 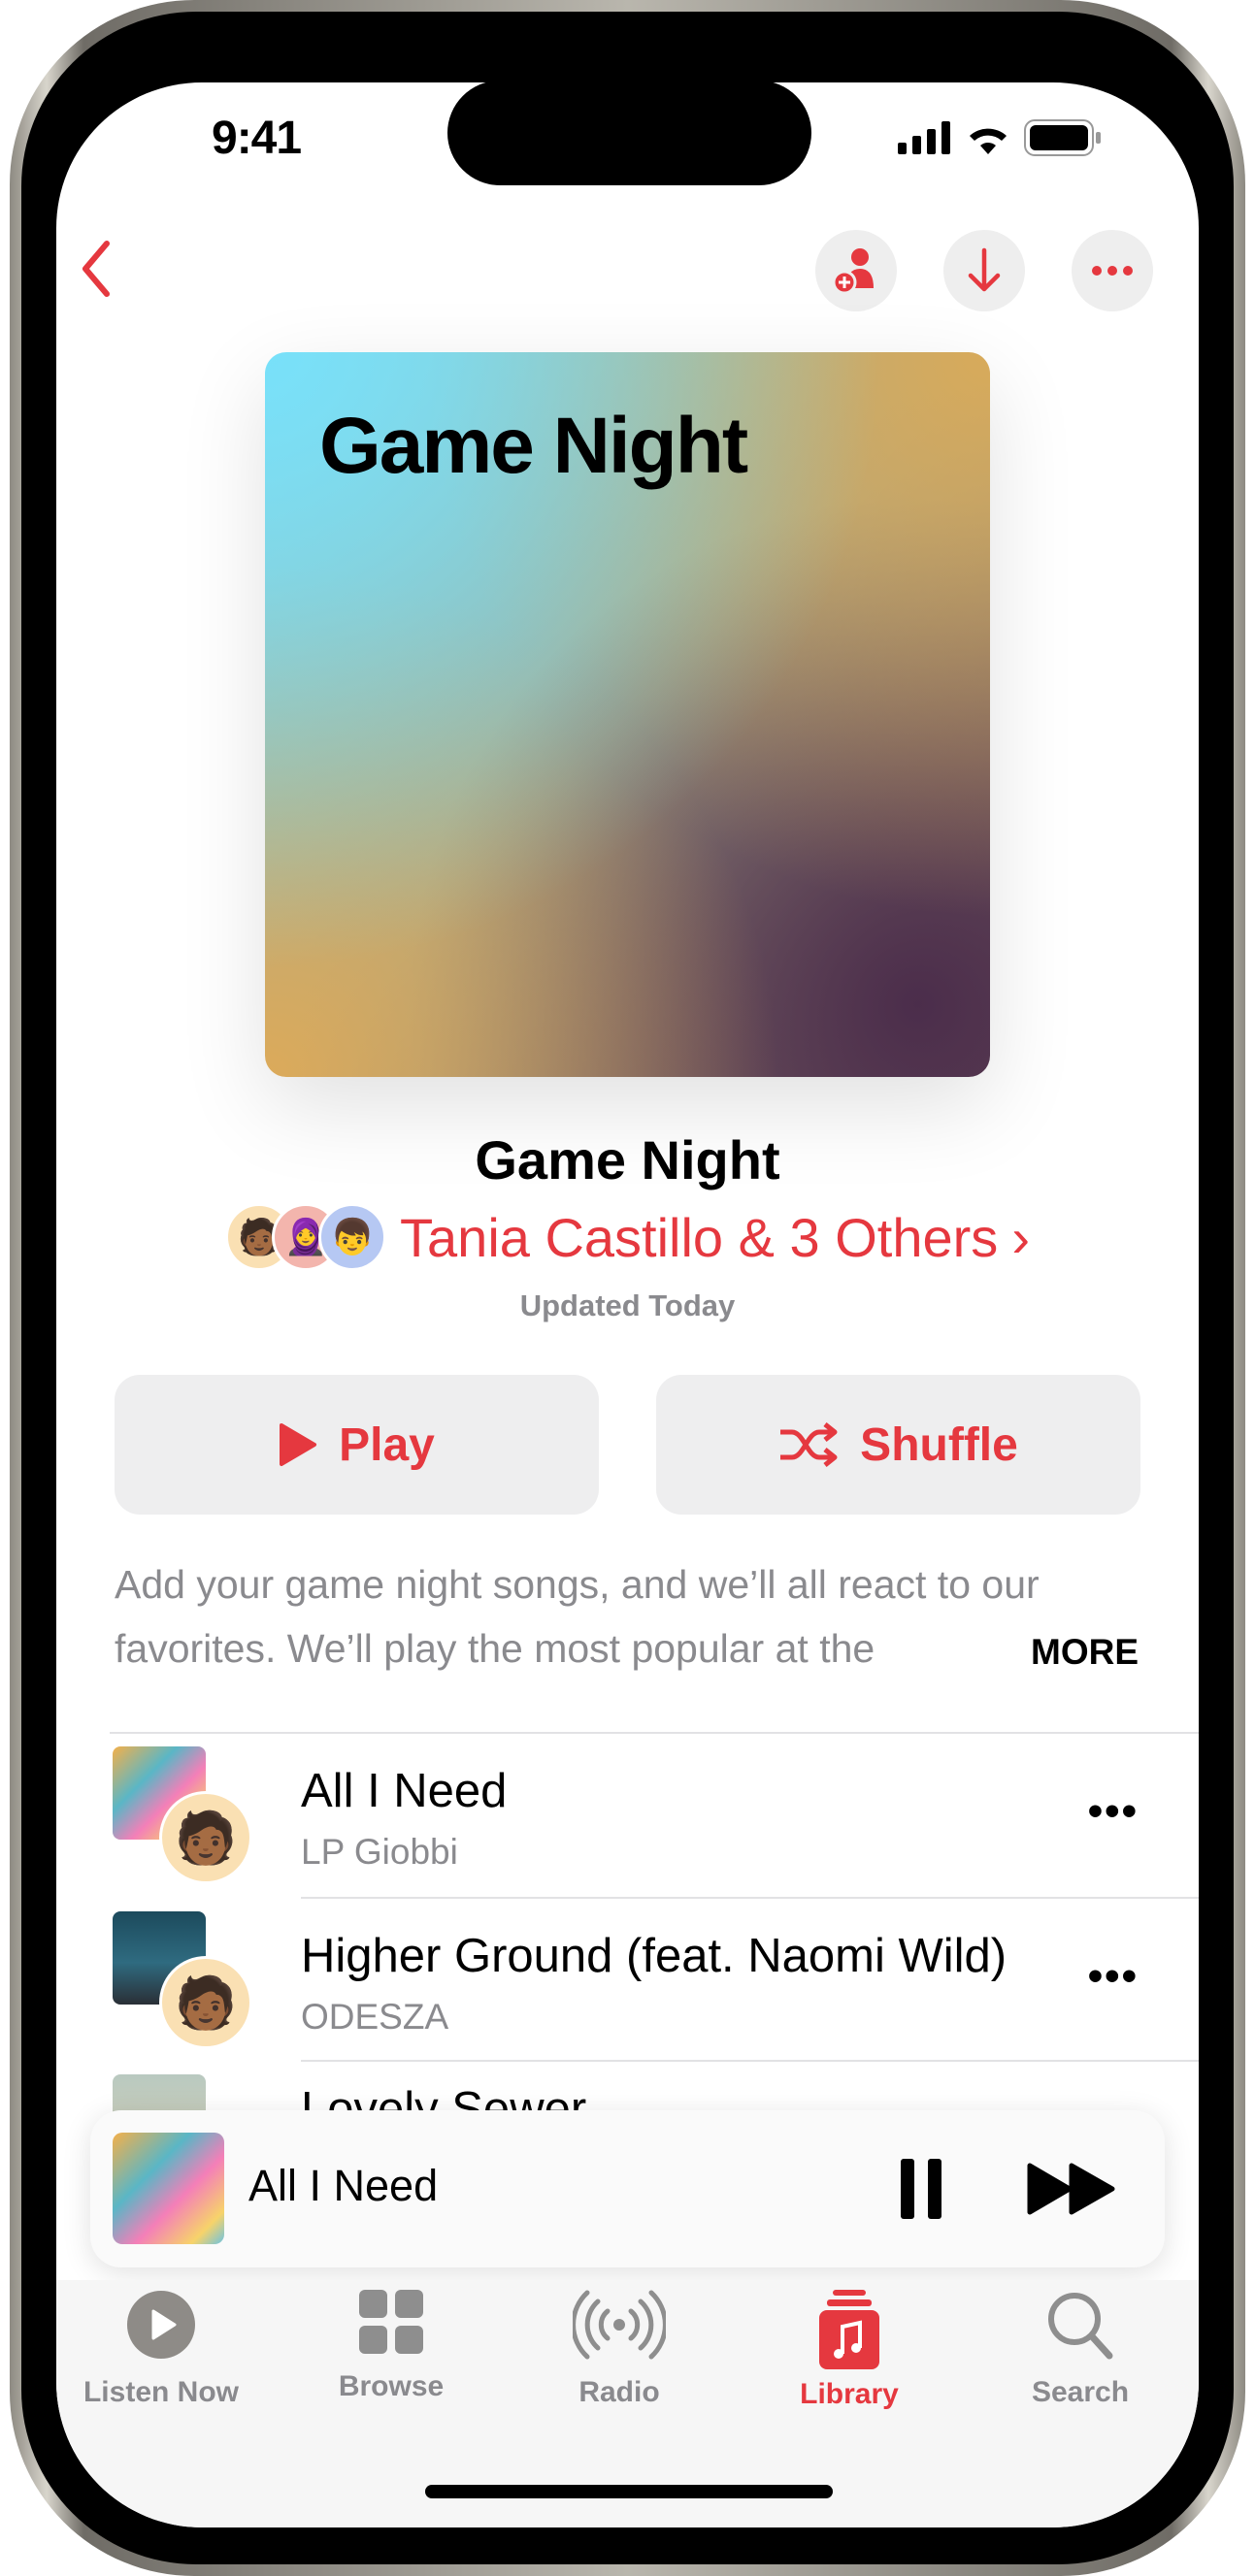 What do you see at coordinates (849, 2329) in the screenshot?
I see `library-icon` at bounding box center [849, 2329].